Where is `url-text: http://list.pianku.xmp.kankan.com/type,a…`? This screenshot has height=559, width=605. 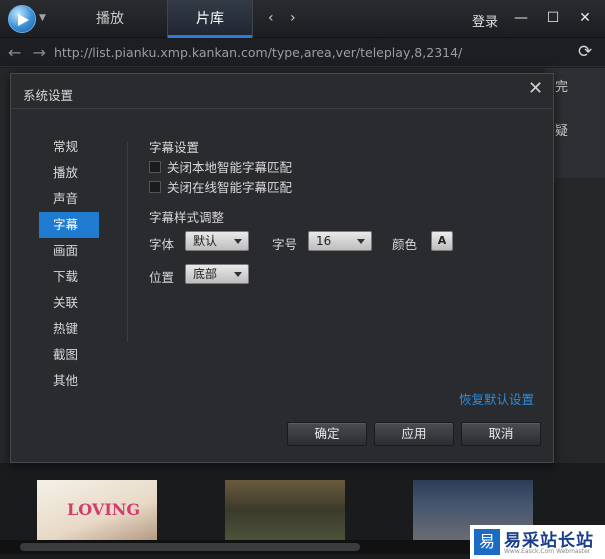
url-text: http://list.pianku.xmp.kankan.com/type,a… is located at coordinates (258, 52).